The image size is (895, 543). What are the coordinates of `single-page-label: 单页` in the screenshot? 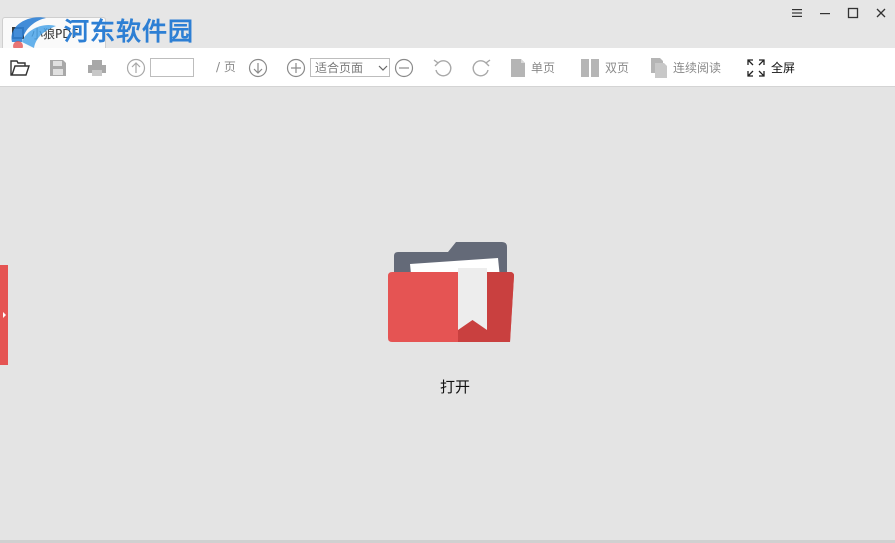 It's located at (543, 68).